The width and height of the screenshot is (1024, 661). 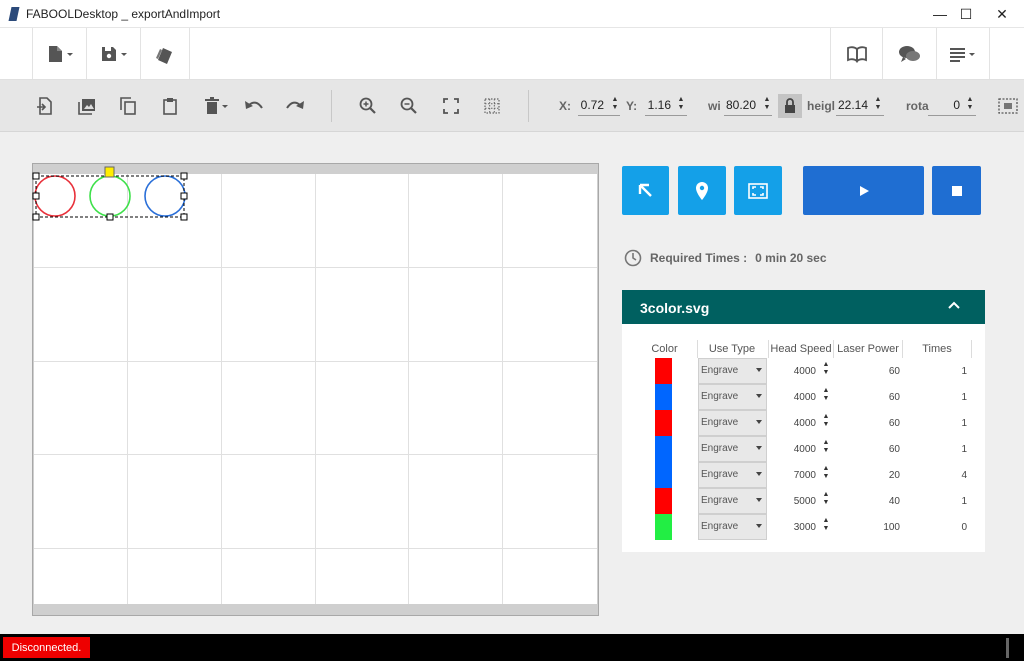 I want to click on selection-box, so click(x=110, y=196).